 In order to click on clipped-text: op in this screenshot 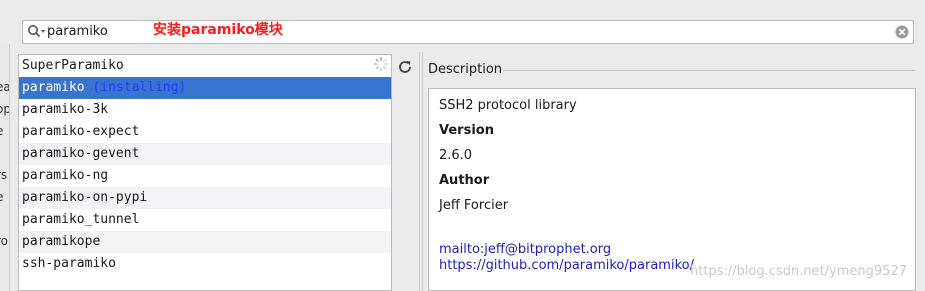, I will do `click(4, 109)`.